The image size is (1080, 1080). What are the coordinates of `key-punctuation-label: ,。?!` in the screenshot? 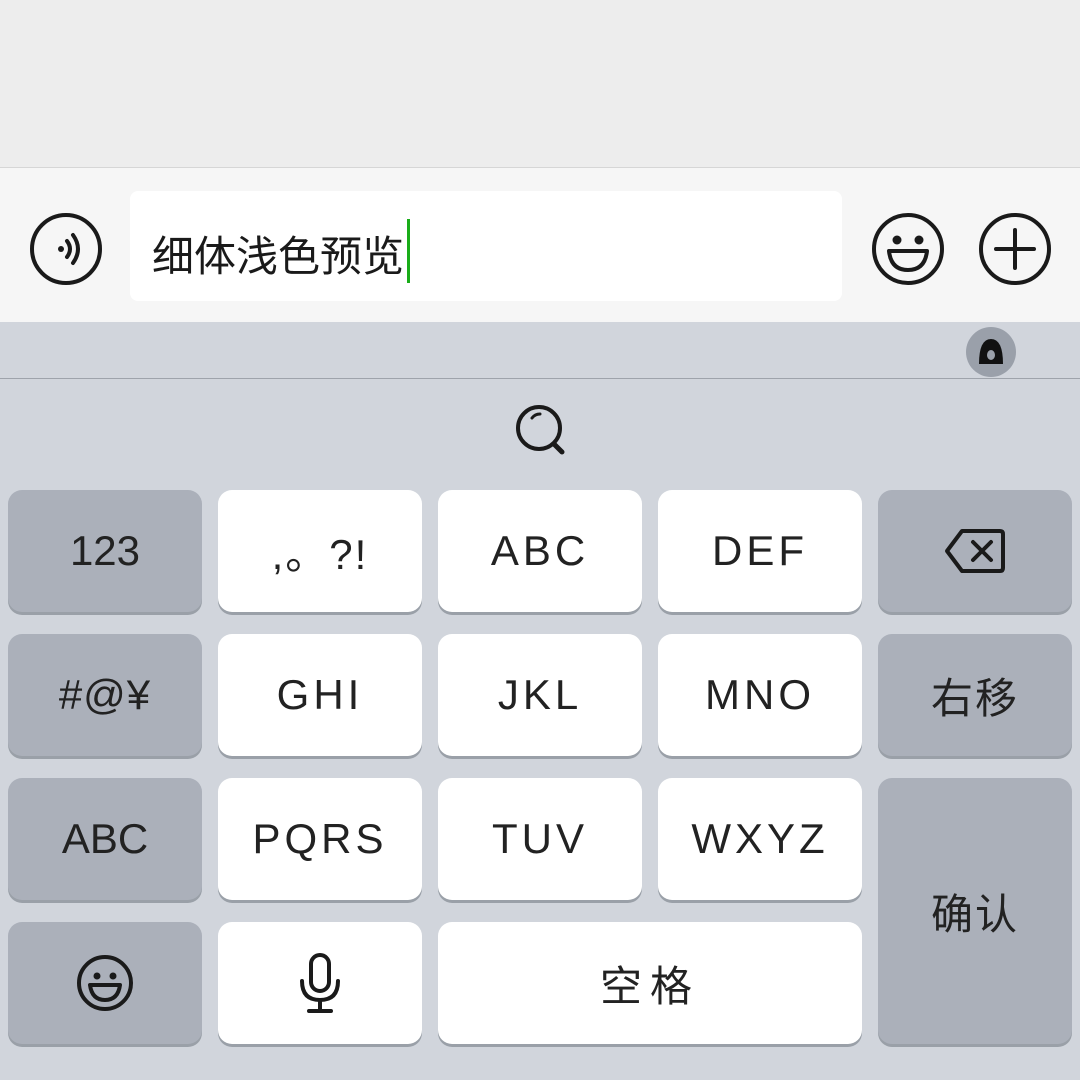 It's located at (320, 554).